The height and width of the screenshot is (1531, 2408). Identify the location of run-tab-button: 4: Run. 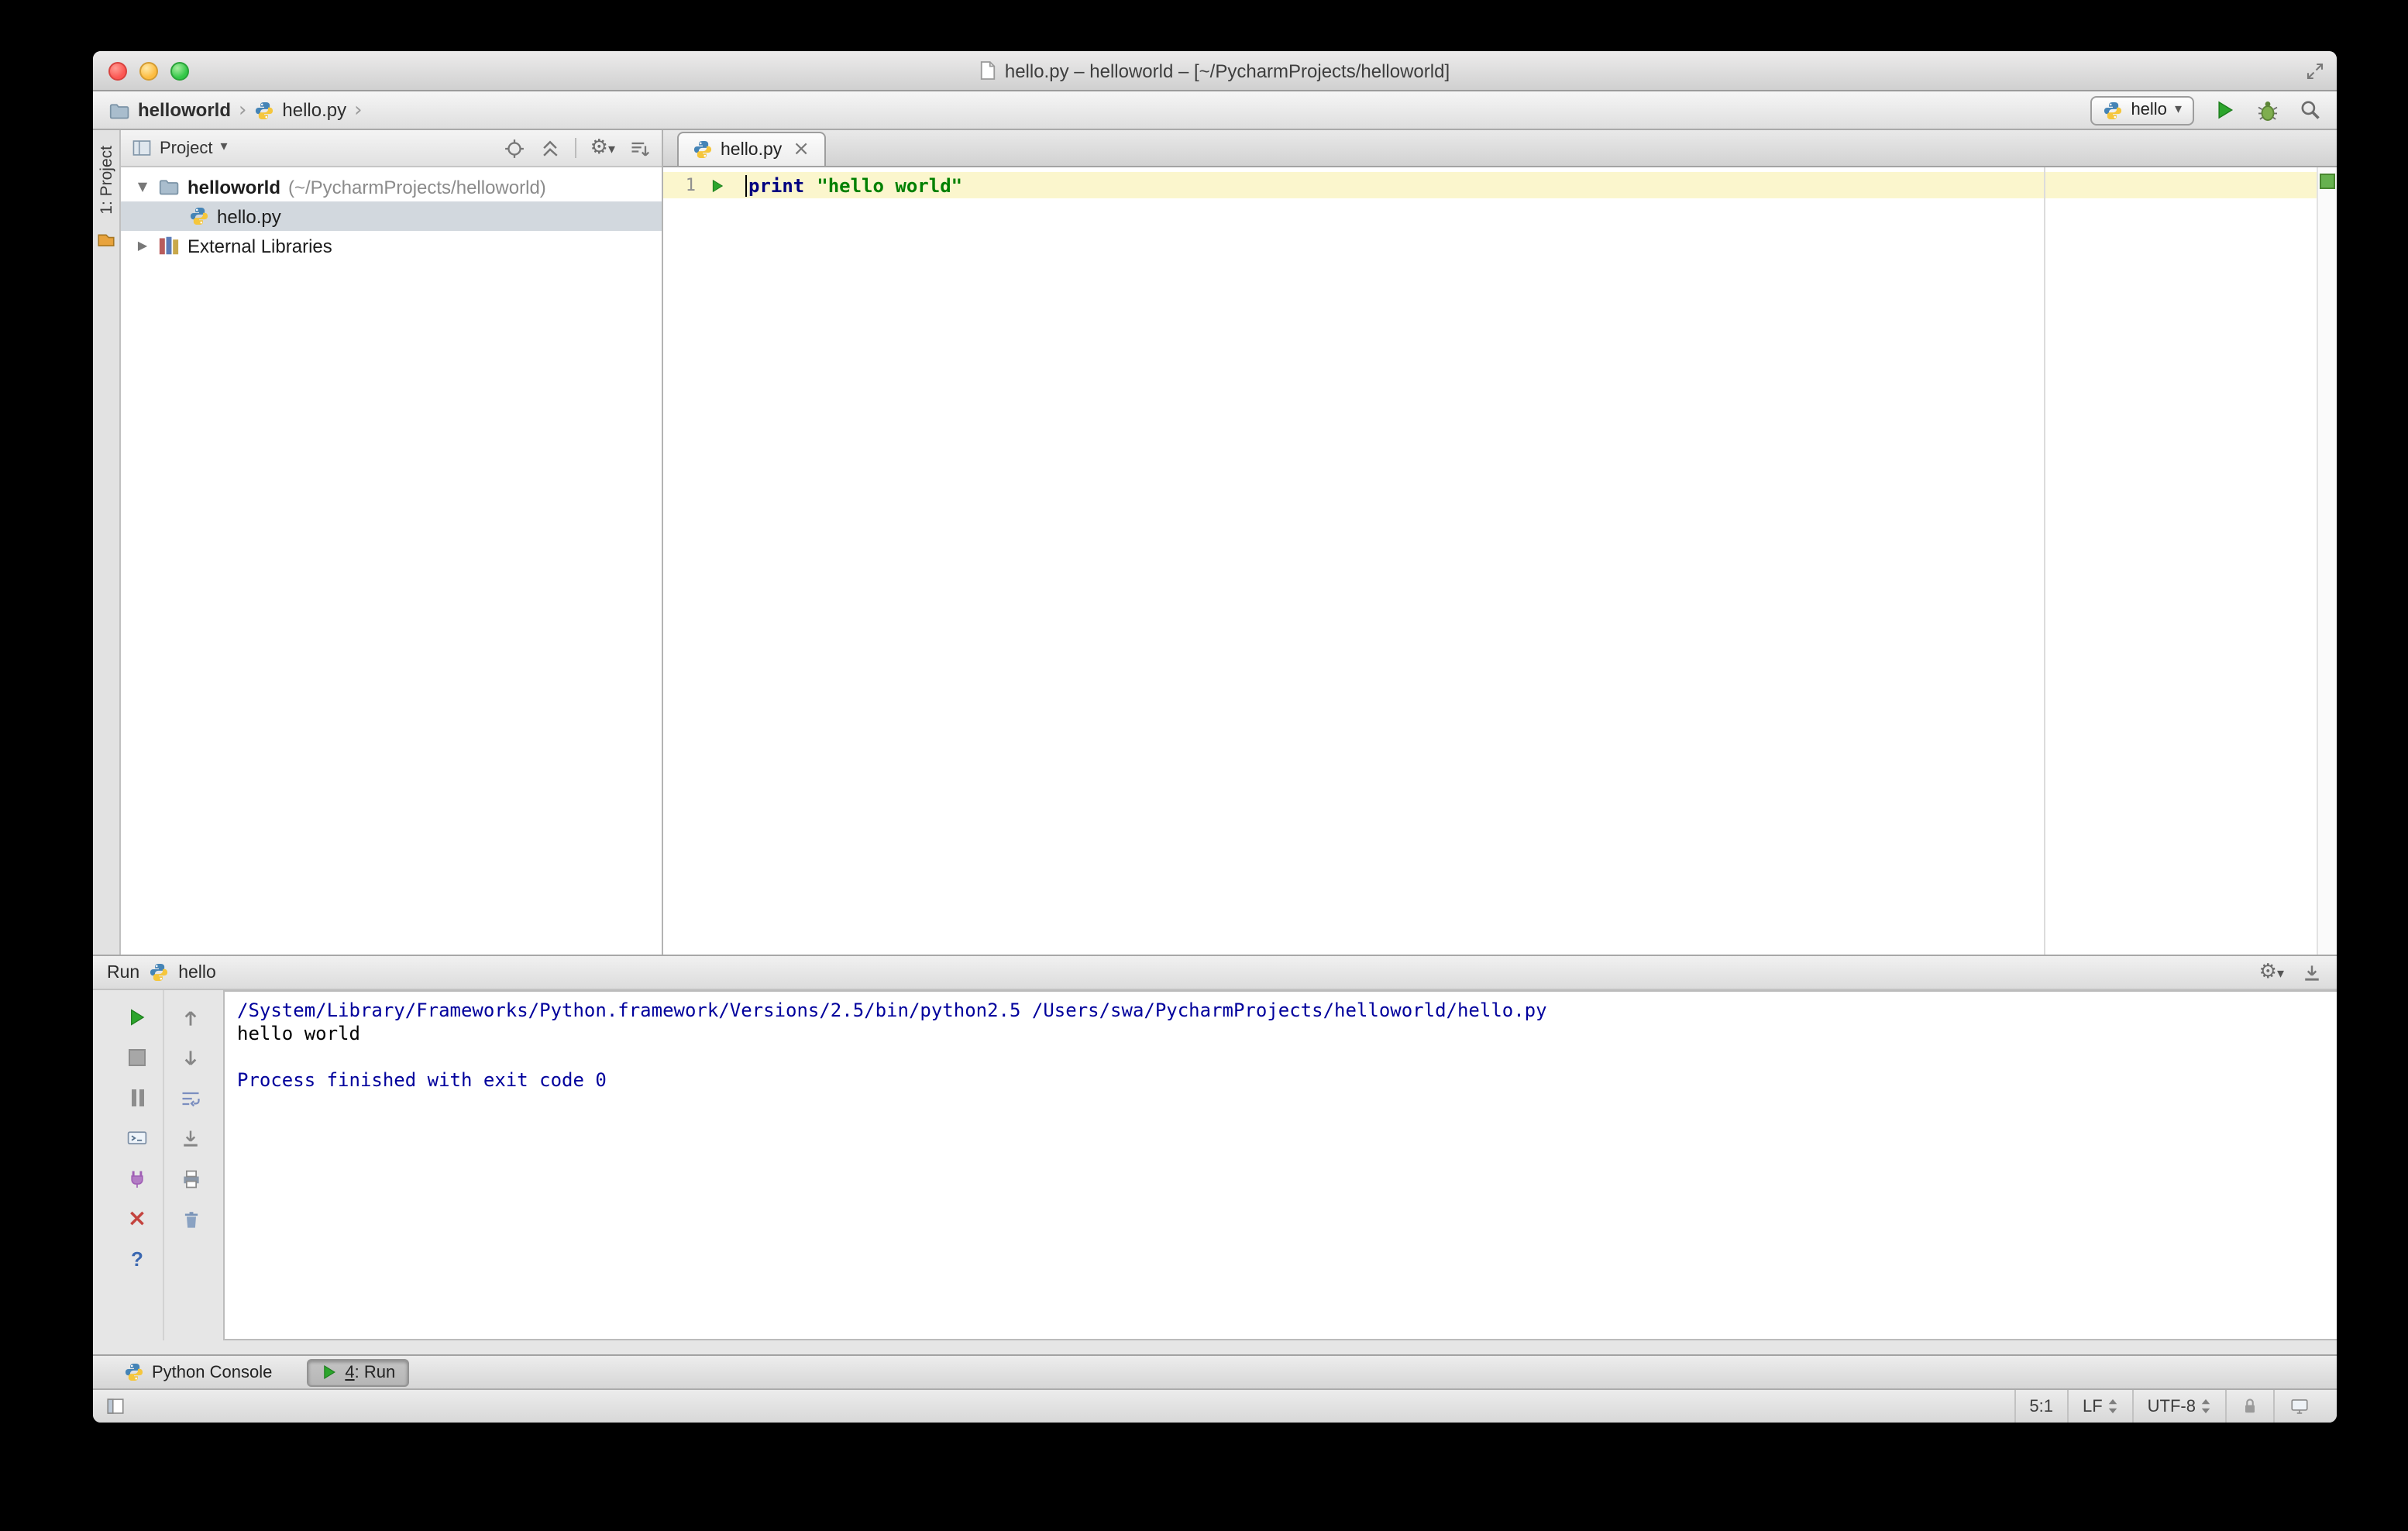
(358, 1372).